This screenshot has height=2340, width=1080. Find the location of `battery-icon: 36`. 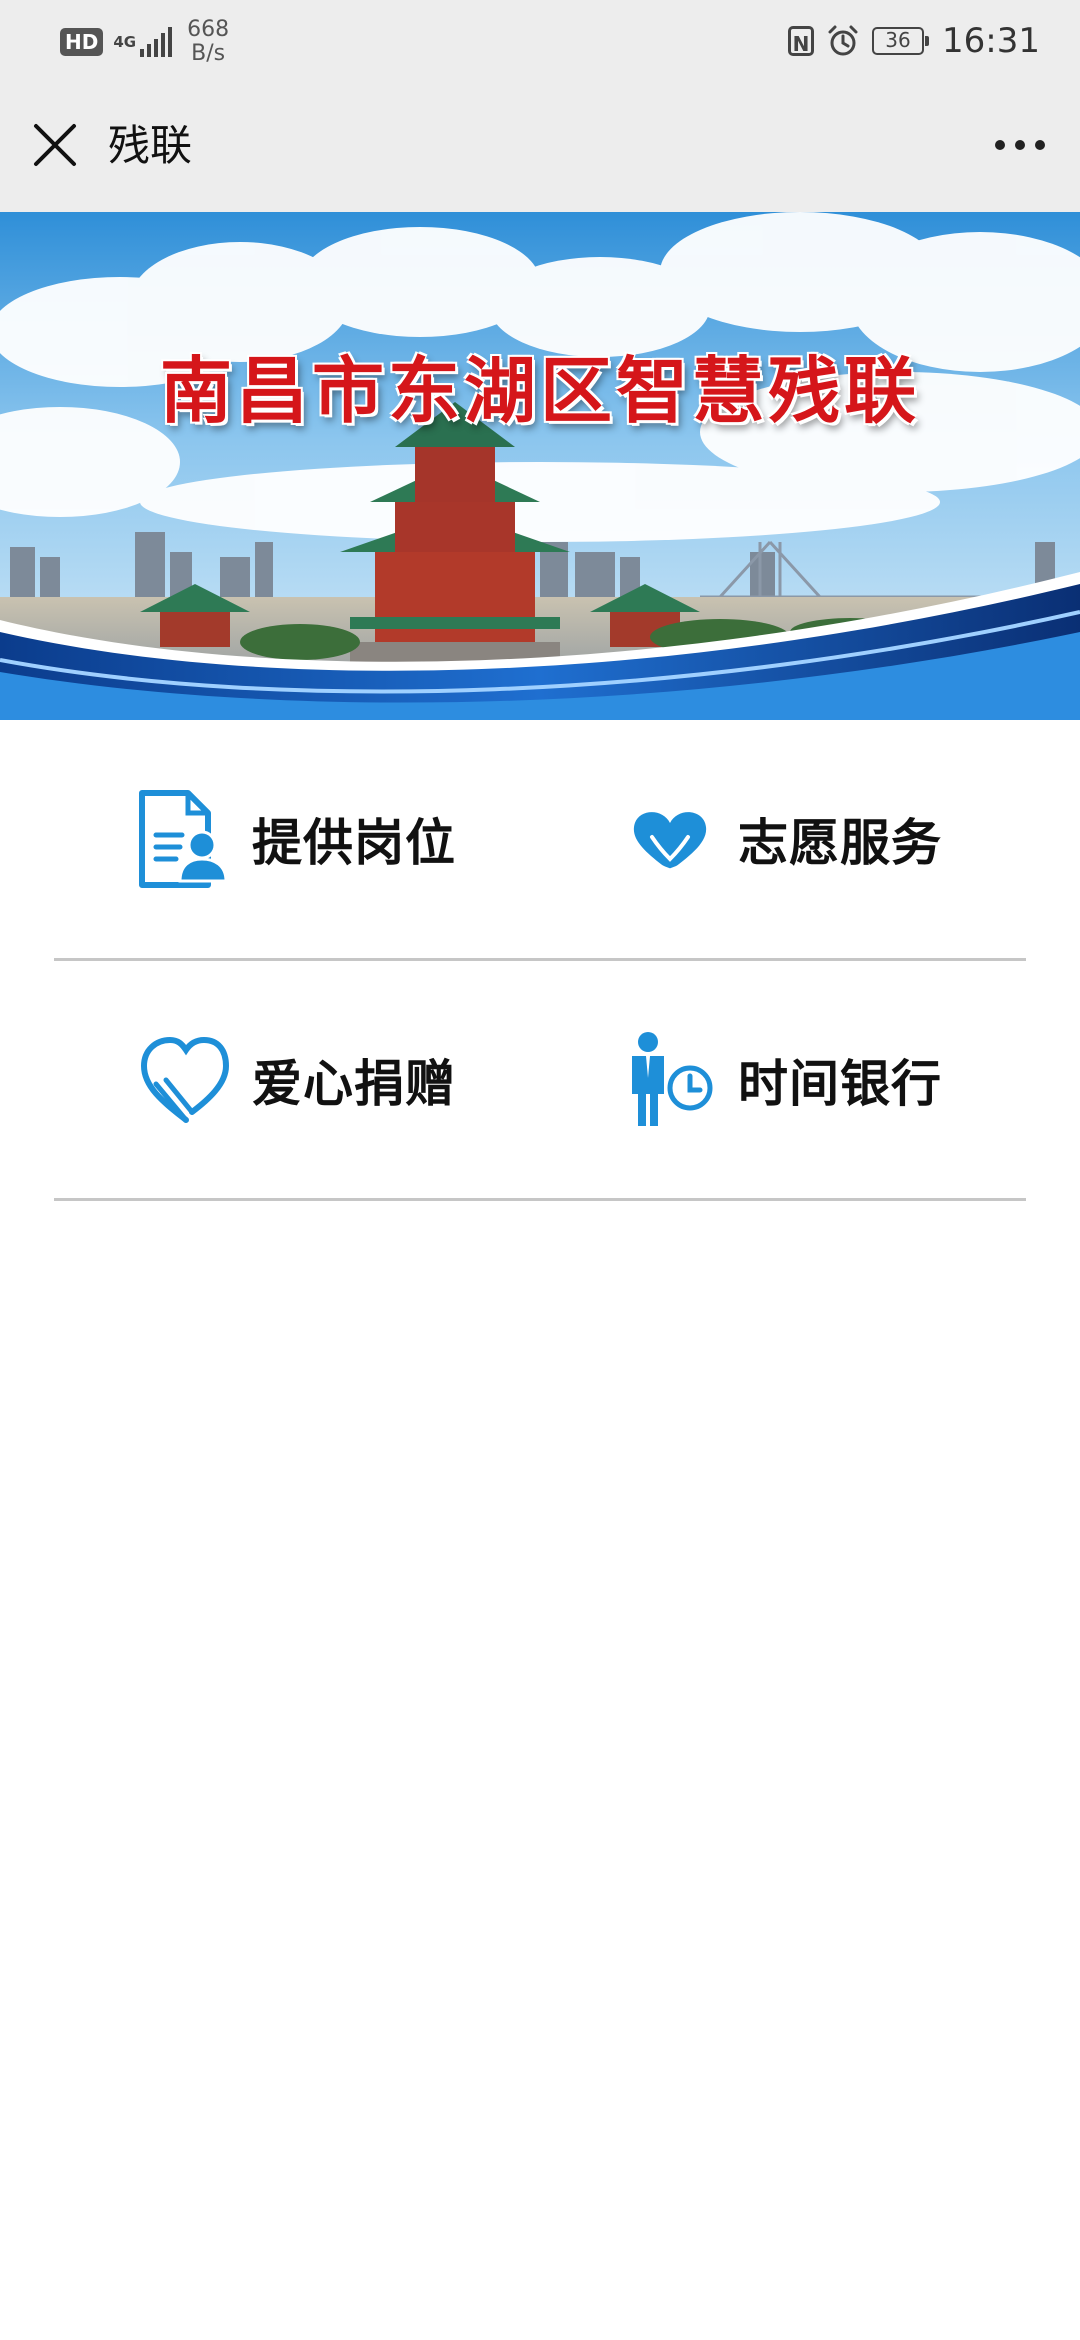

battery-icon: 36 is located at coordinates (901, 41).